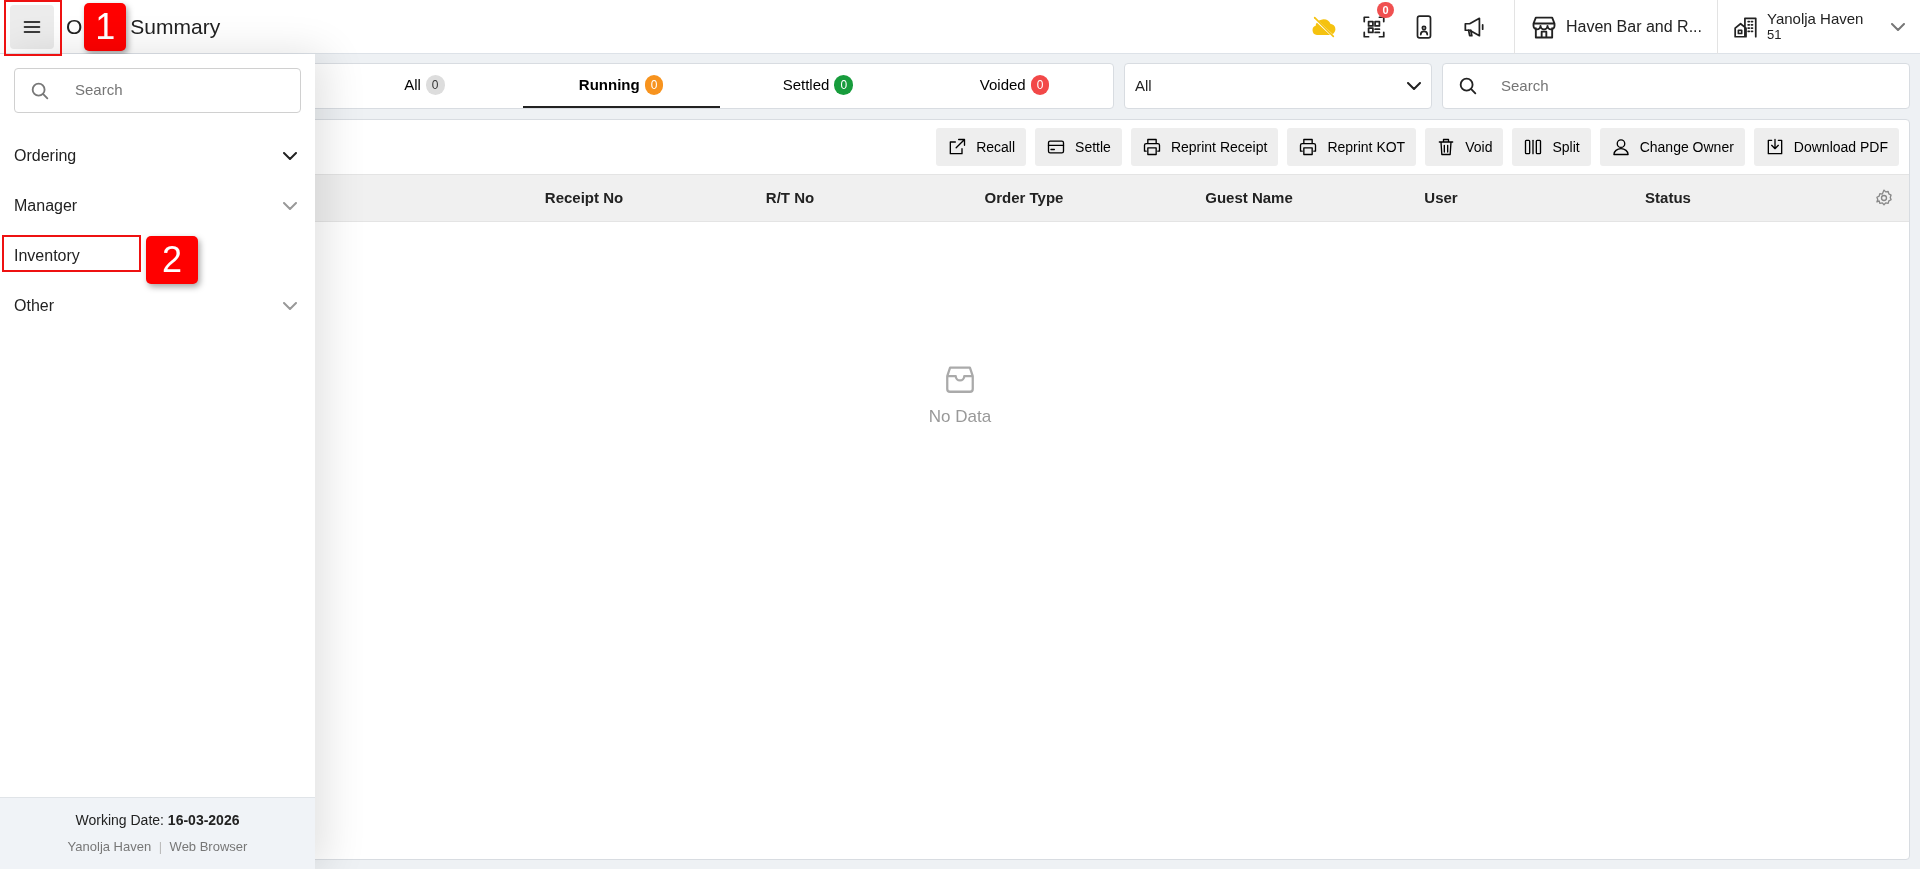 Image resolution: width=1920 pixels, height=869 pixels. I want to click on menu-button, so click(32, 26).